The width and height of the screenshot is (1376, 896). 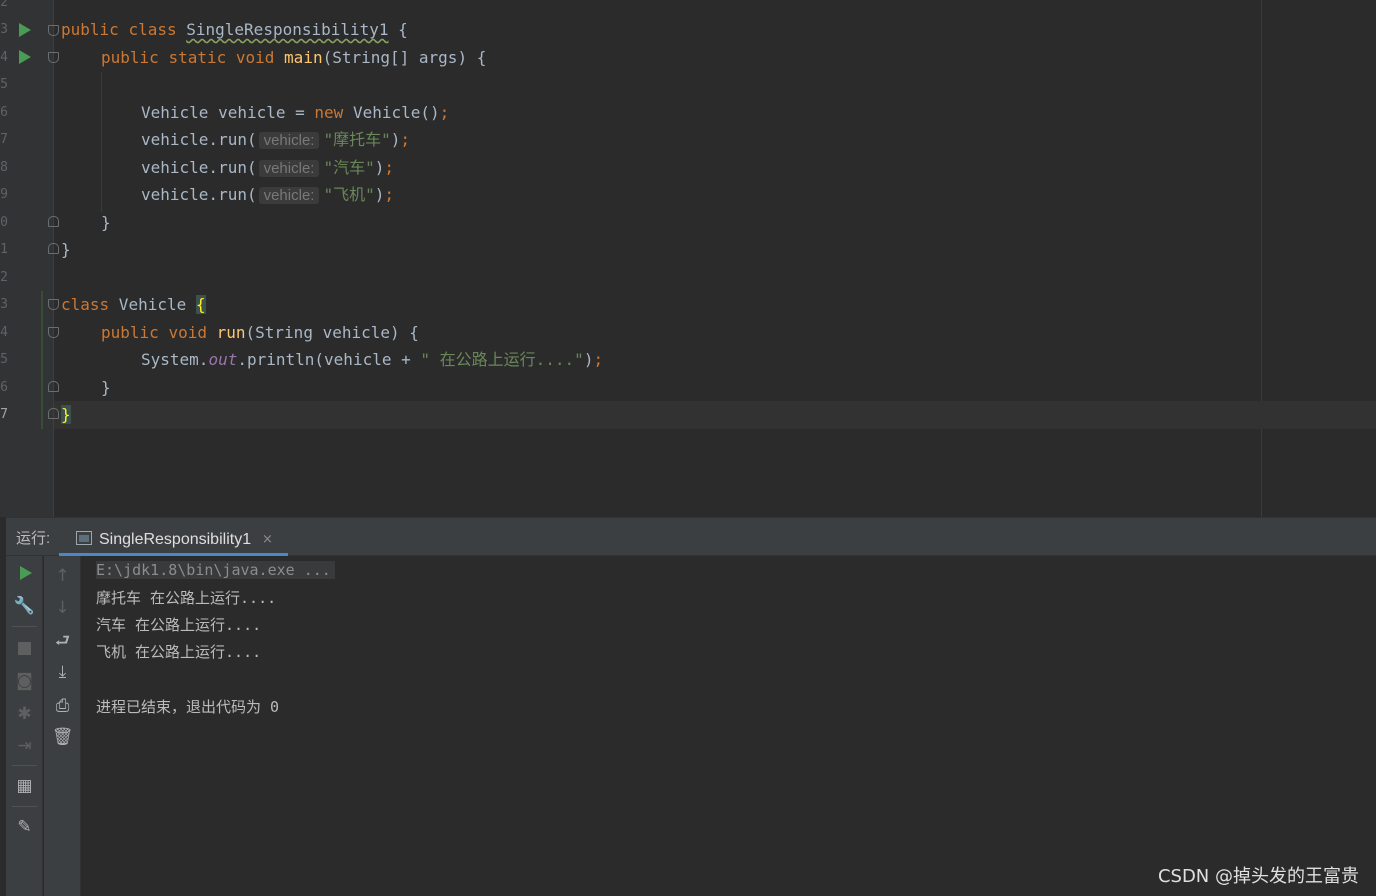 I want to click on run-toolbar-primary: 🔧 ■ ◙ ✱ ⇥ ▦ ✎, so click(x=24, y=726).